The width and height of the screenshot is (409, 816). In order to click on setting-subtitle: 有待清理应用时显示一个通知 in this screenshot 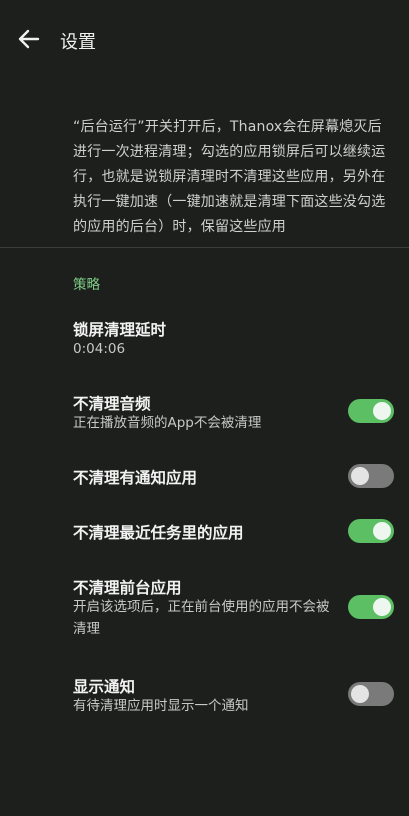, I will do `click(161, 706)`.